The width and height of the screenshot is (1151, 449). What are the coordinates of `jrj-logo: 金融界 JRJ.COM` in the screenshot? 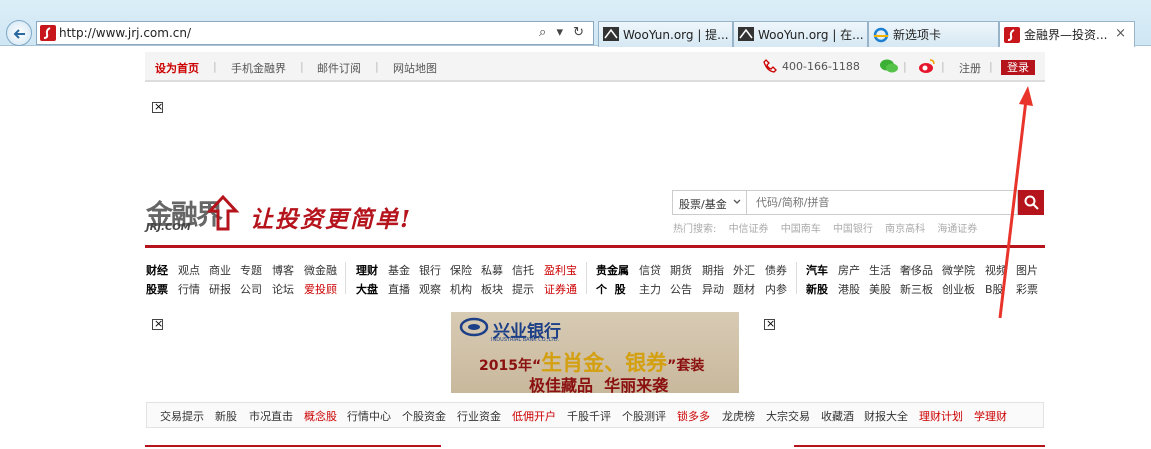 It's located at (193, 213).